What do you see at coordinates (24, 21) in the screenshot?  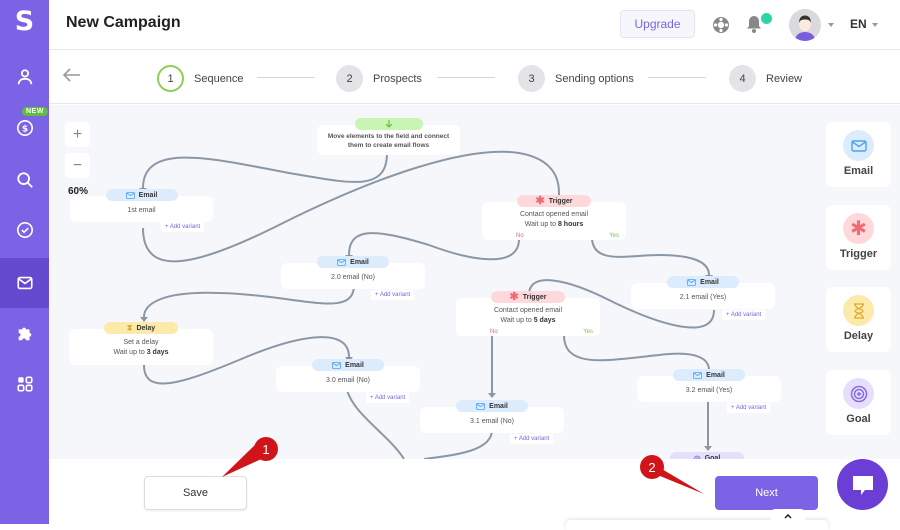 I see `app-logo: S` at bounding box center [24, 21].